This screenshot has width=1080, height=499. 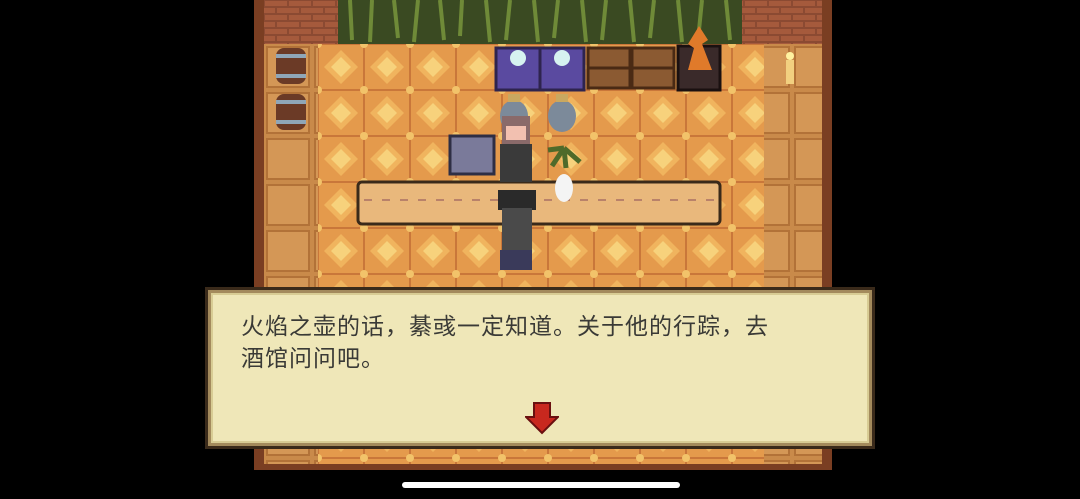 What do you see at coordinates (782, 22) in the screenshot?
I see `top-brick-wall-right` at bounding box center [782, 22].